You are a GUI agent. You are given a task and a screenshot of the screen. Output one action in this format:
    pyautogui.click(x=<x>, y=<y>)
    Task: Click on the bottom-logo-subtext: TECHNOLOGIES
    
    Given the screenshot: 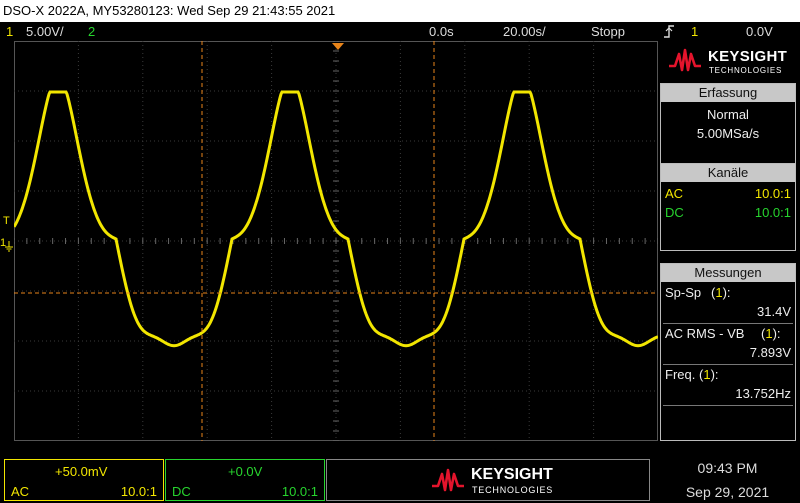 What is the action you would take?
    pyautogui.click(x=513, y=490)
    